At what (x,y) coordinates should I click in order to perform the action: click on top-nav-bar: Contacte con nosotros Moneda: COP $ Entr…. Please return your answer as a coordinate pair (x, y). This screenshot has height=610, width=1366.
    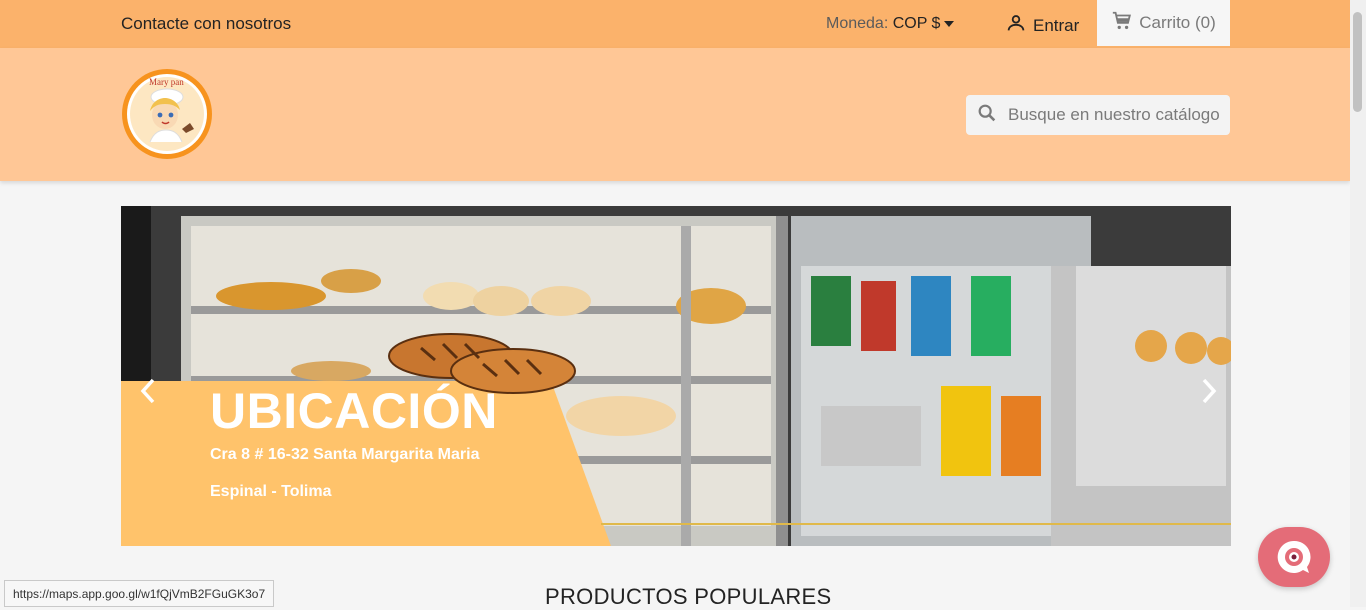
    Looking at the image, I should click on (675, 24).